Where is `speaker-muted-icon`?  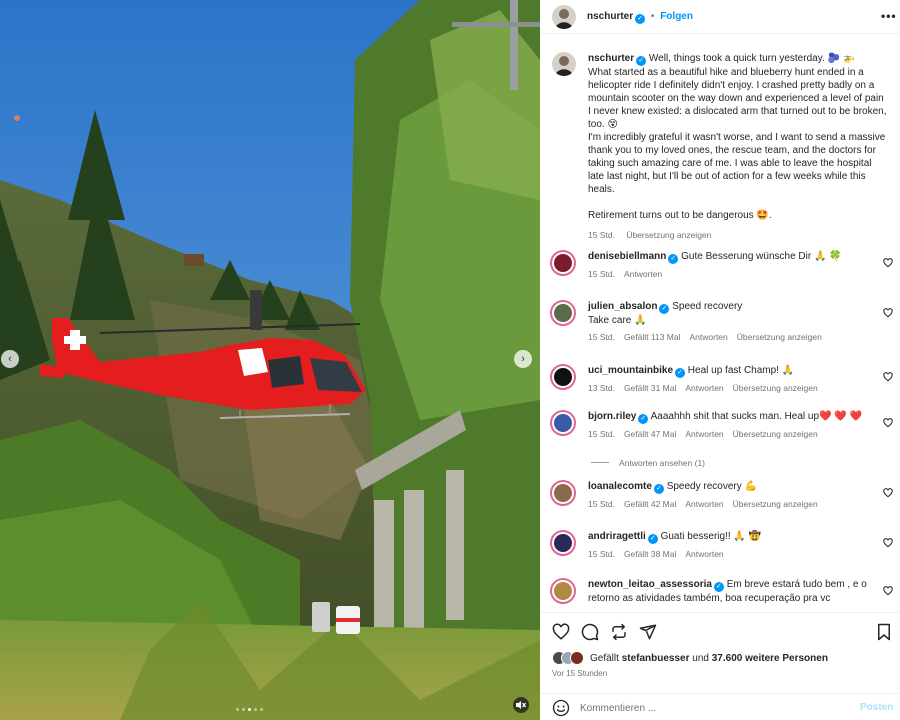 speaker-muted-icon is located at coordinates (521, 705).